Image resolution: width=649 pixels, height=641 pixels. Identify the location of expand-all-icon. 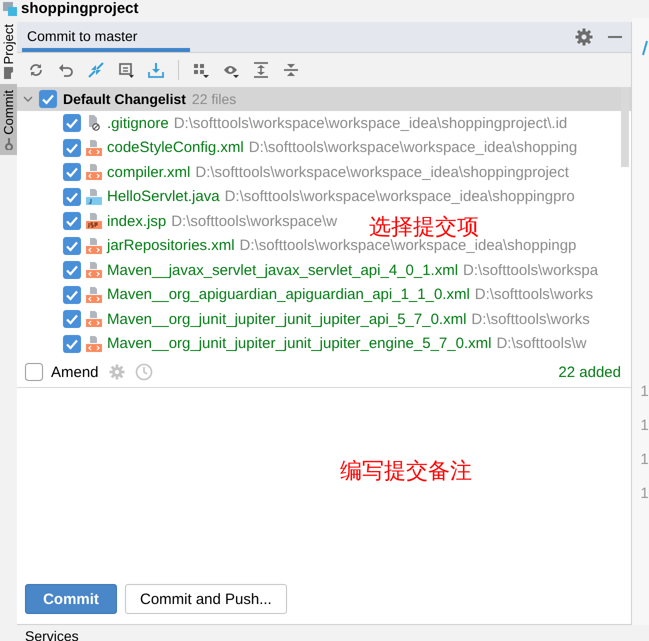
(261, 70).